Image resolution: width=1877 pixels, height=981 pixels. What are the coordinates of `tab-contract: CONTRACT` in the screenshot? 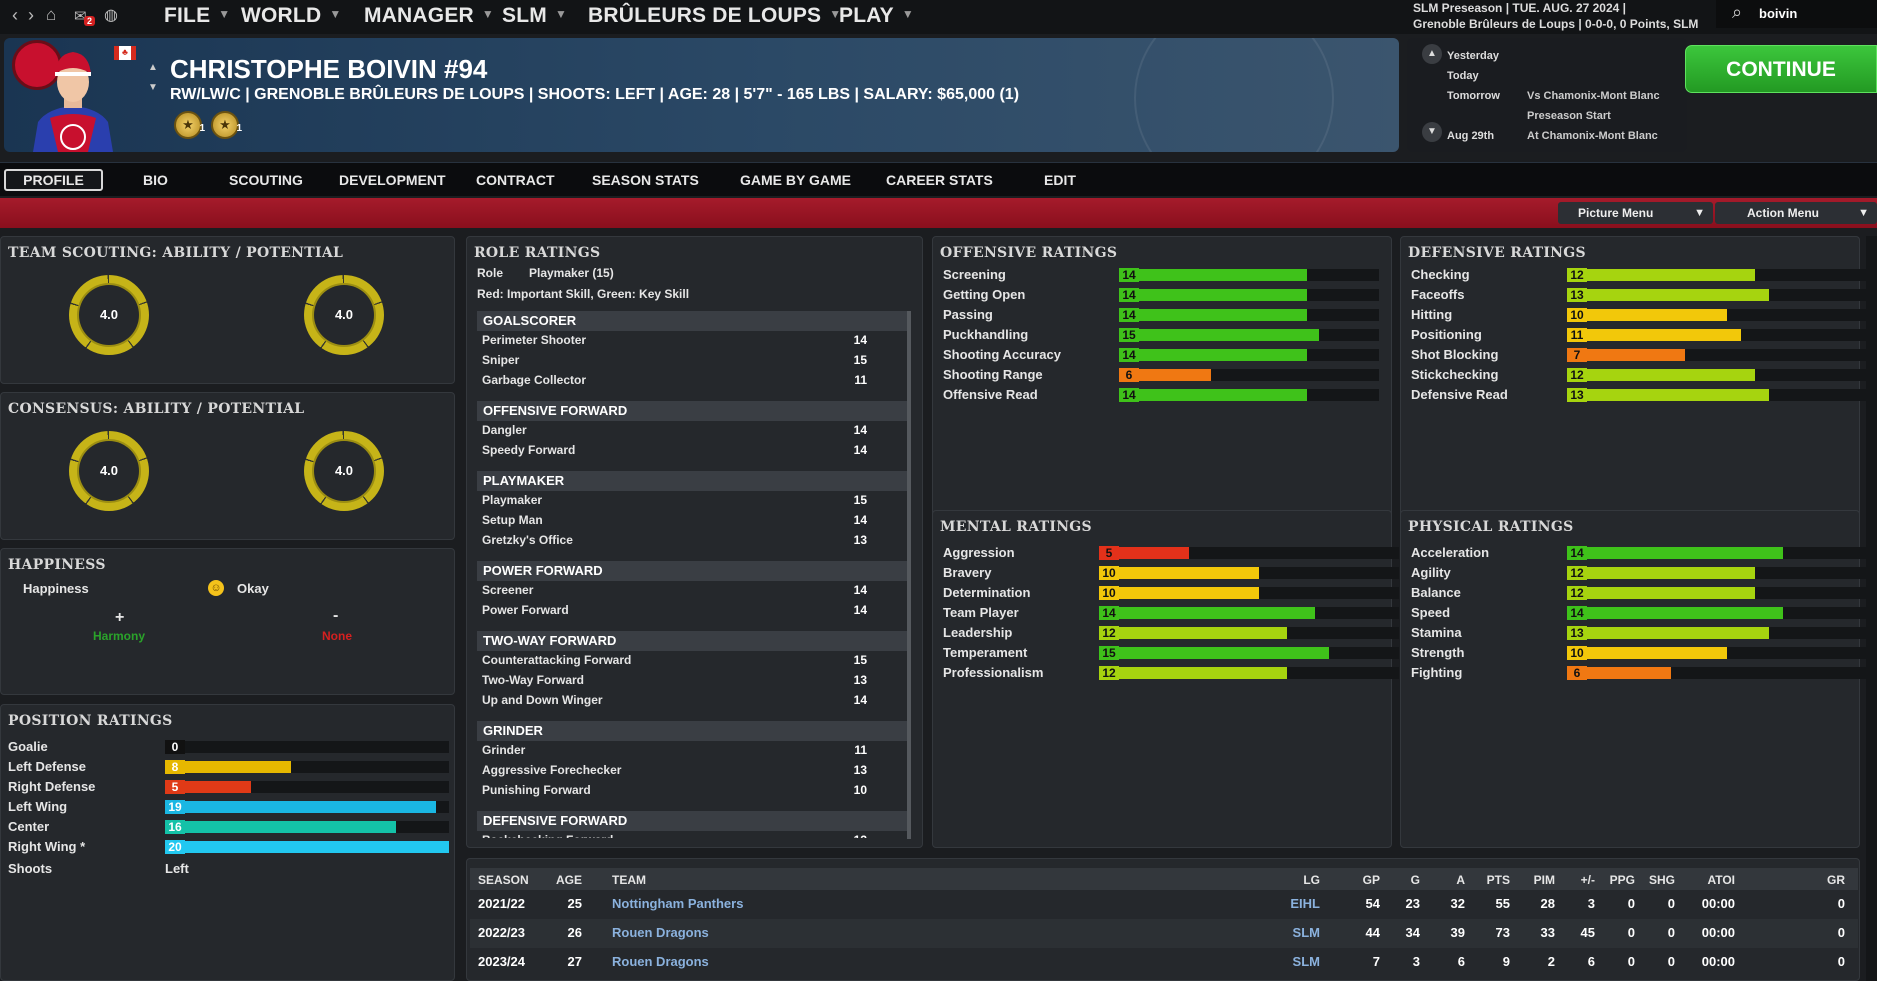 It's located at (515, 180).